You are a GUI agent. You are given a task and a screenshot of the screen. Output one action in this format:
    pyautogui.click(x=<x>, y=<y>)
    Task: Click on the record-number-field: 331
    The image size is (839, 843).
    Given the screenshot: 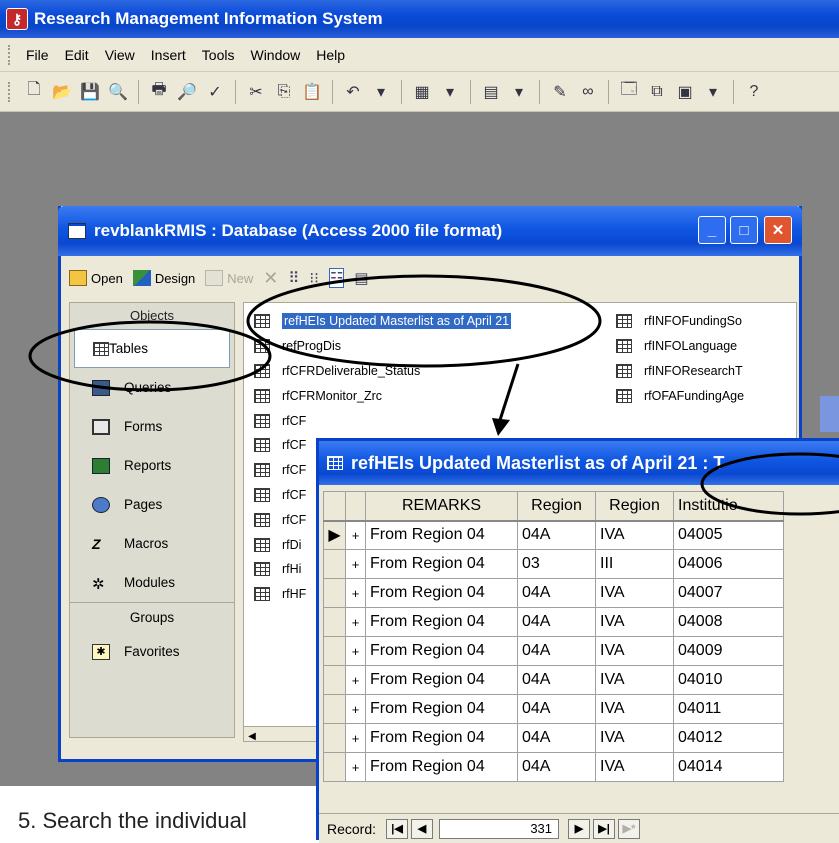 What is the action you would take?
    pyautogui.click(x=499, y=828)
    